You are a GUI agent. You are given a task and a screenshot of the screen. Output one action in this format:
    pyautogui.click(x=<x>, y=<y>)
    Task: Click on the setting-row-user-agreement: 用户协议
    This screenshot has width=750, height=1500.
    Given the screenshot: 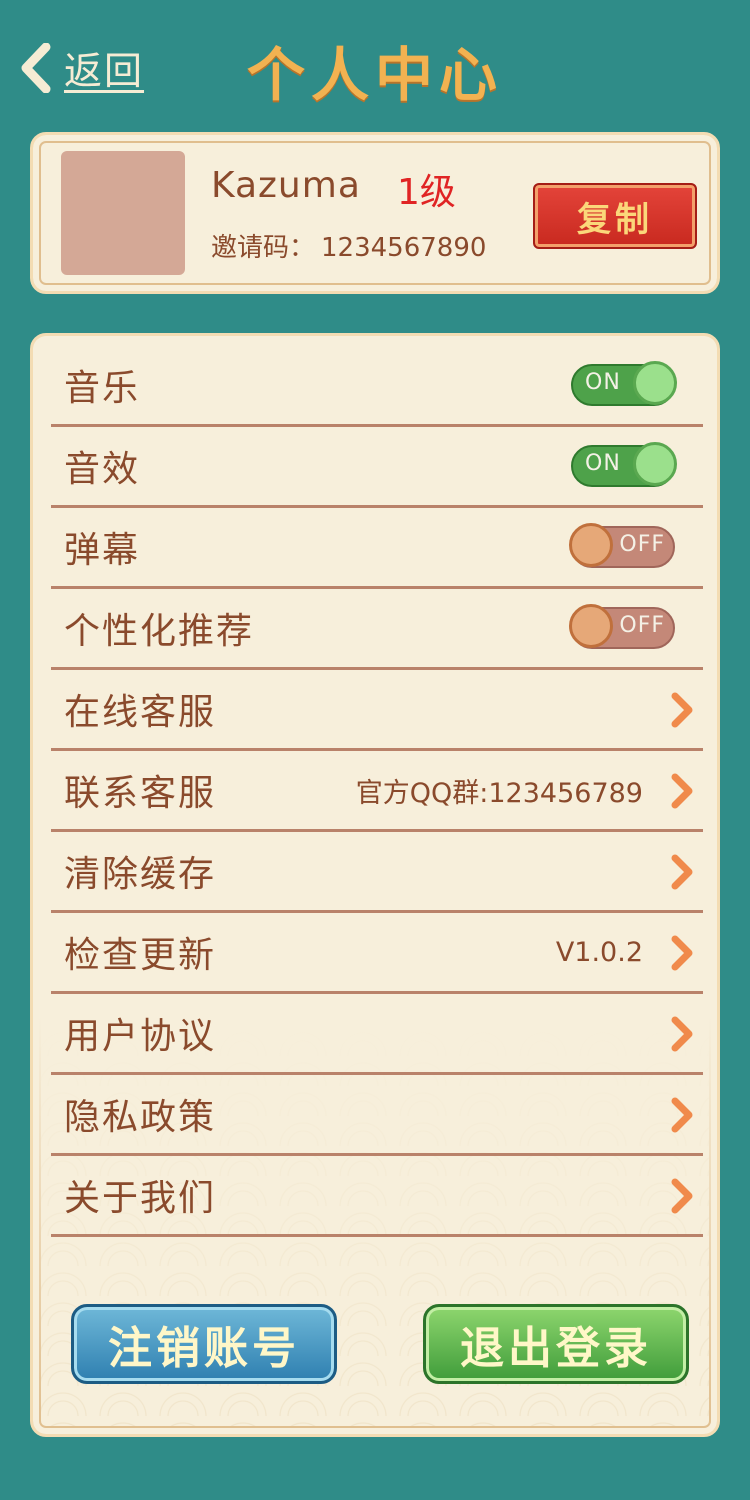 What is the action you would take?
    pyautogui.click(x=377, y=1034)
    